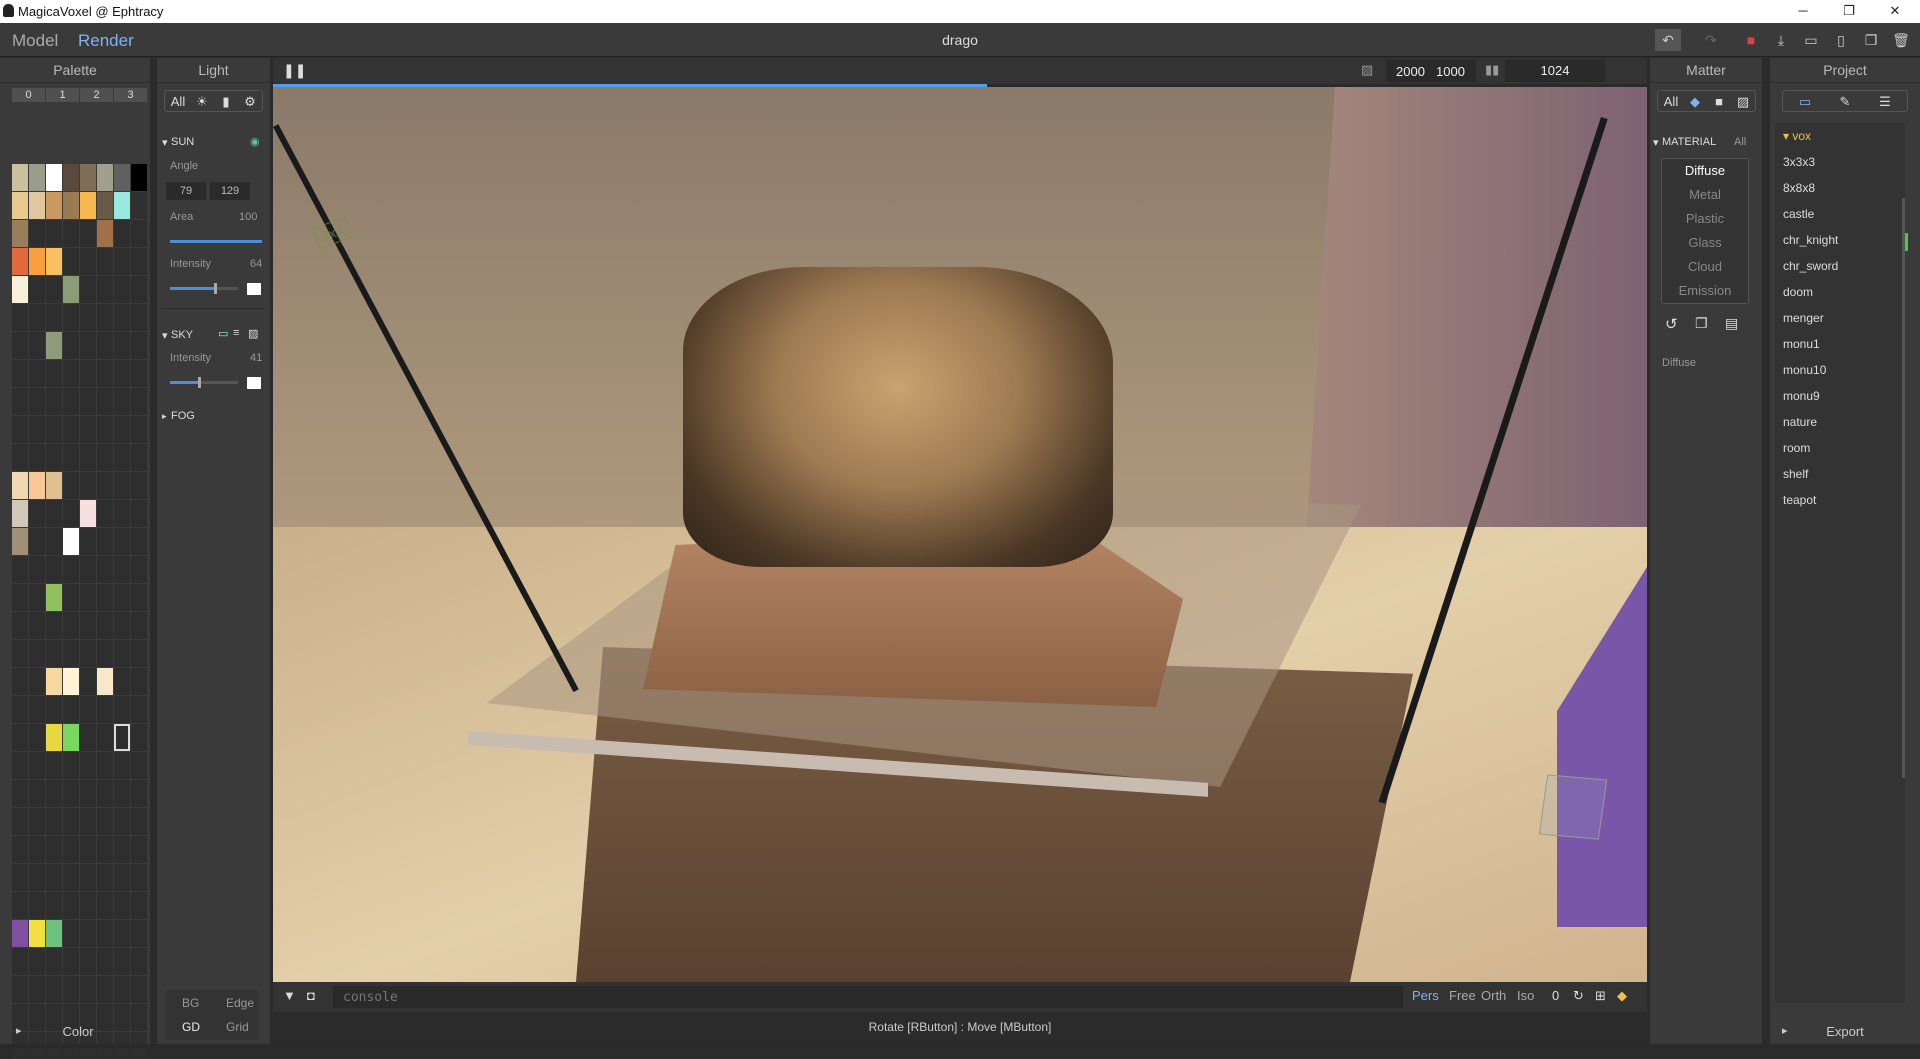  I want to click on project-file-item: shelf, so click(1840, 474).